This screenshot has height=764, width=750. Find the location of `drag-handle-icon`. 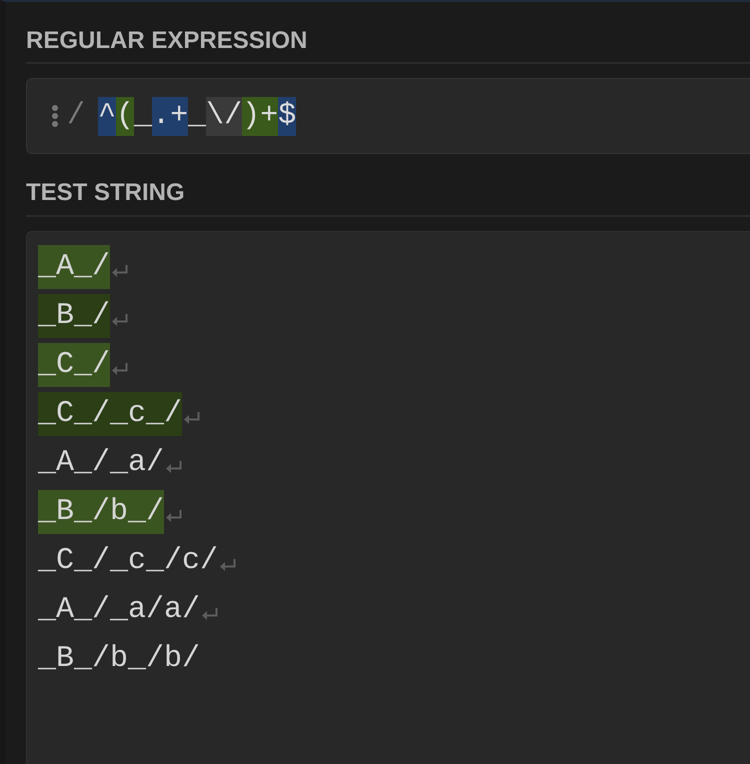

drag-handle-icon is located at coordinates (55, 116).